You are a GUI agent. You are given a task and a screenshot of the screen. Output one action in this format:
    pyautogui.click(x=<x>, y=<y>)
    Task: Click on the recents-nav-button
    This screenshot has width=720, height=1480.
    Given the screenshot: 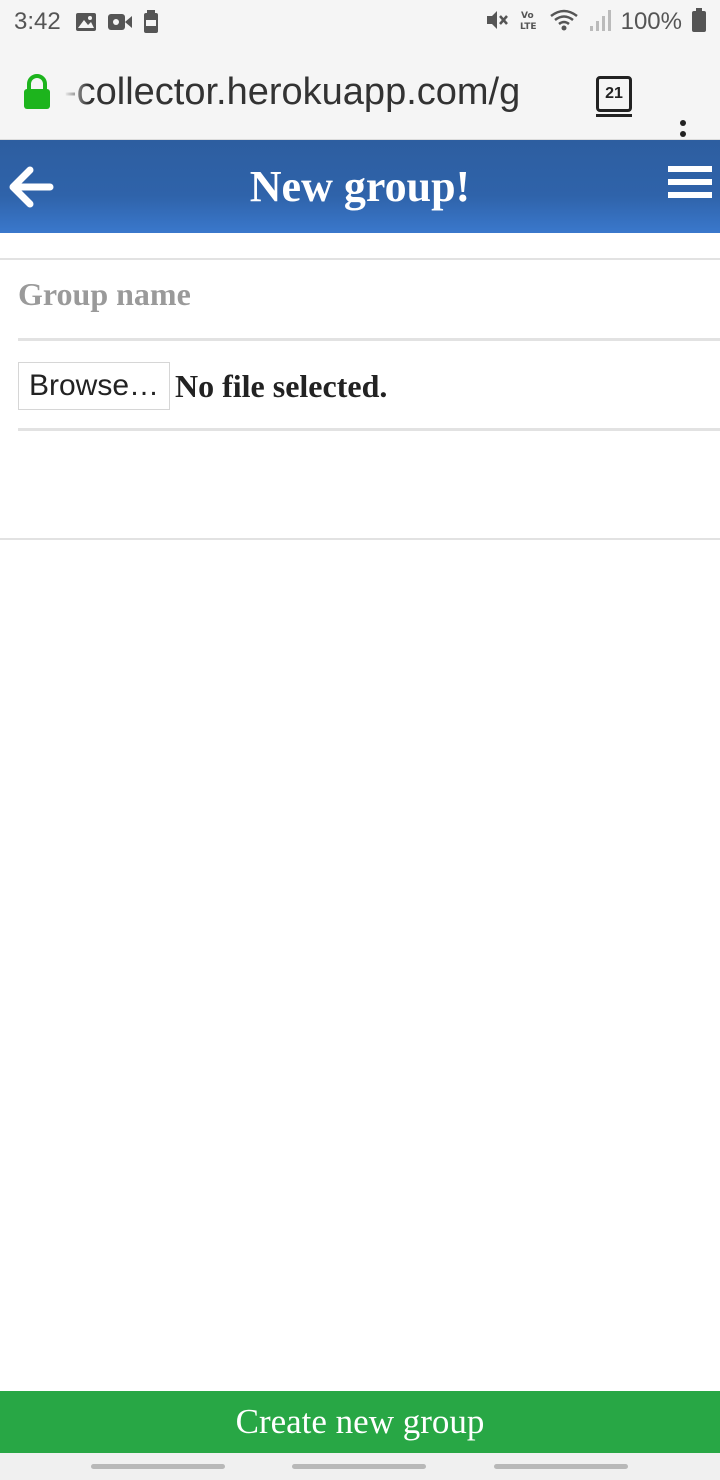 What is the action you would take?
    pyautogui.click(x=158, y=1466)
    